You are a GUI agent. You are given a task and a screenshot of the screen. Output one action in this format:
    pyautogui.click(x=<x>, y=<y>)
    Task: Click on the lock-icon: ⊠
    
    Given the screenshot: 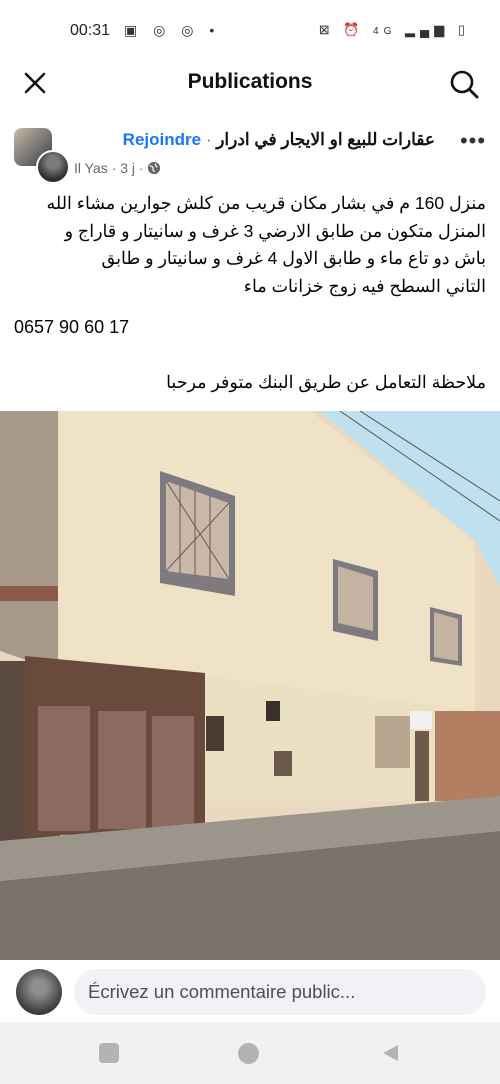 What is the action you would take?
    pyautogui.click(x=326, y=29)
    